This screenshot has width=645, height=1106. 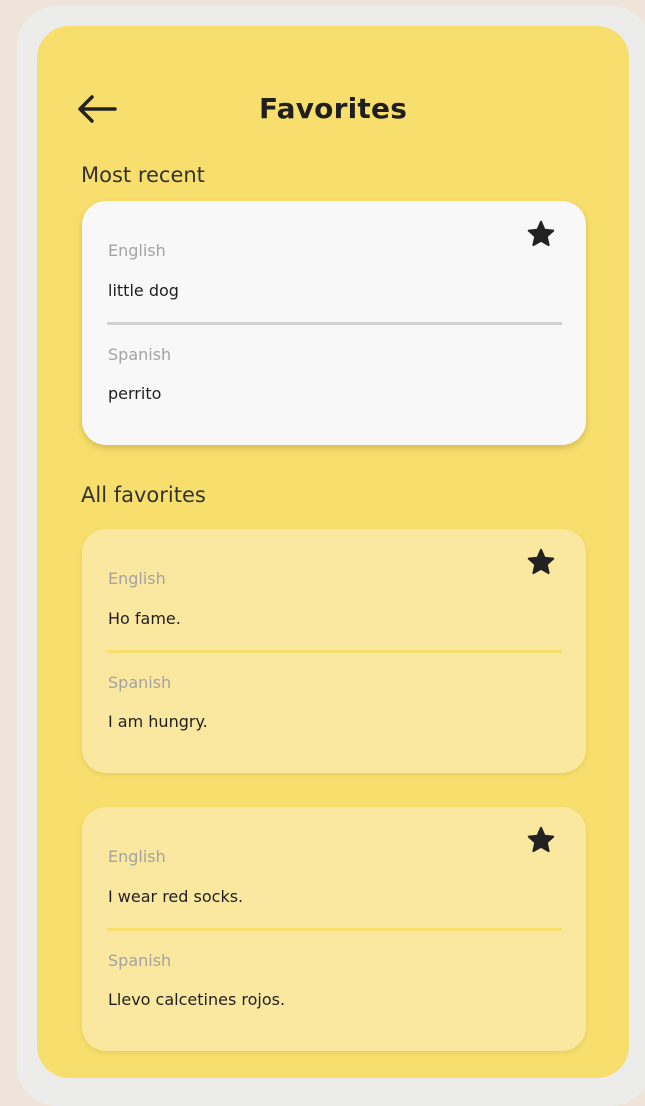 I want to click on source-phrase-text: Ho fame., so click(x=144, y=618).